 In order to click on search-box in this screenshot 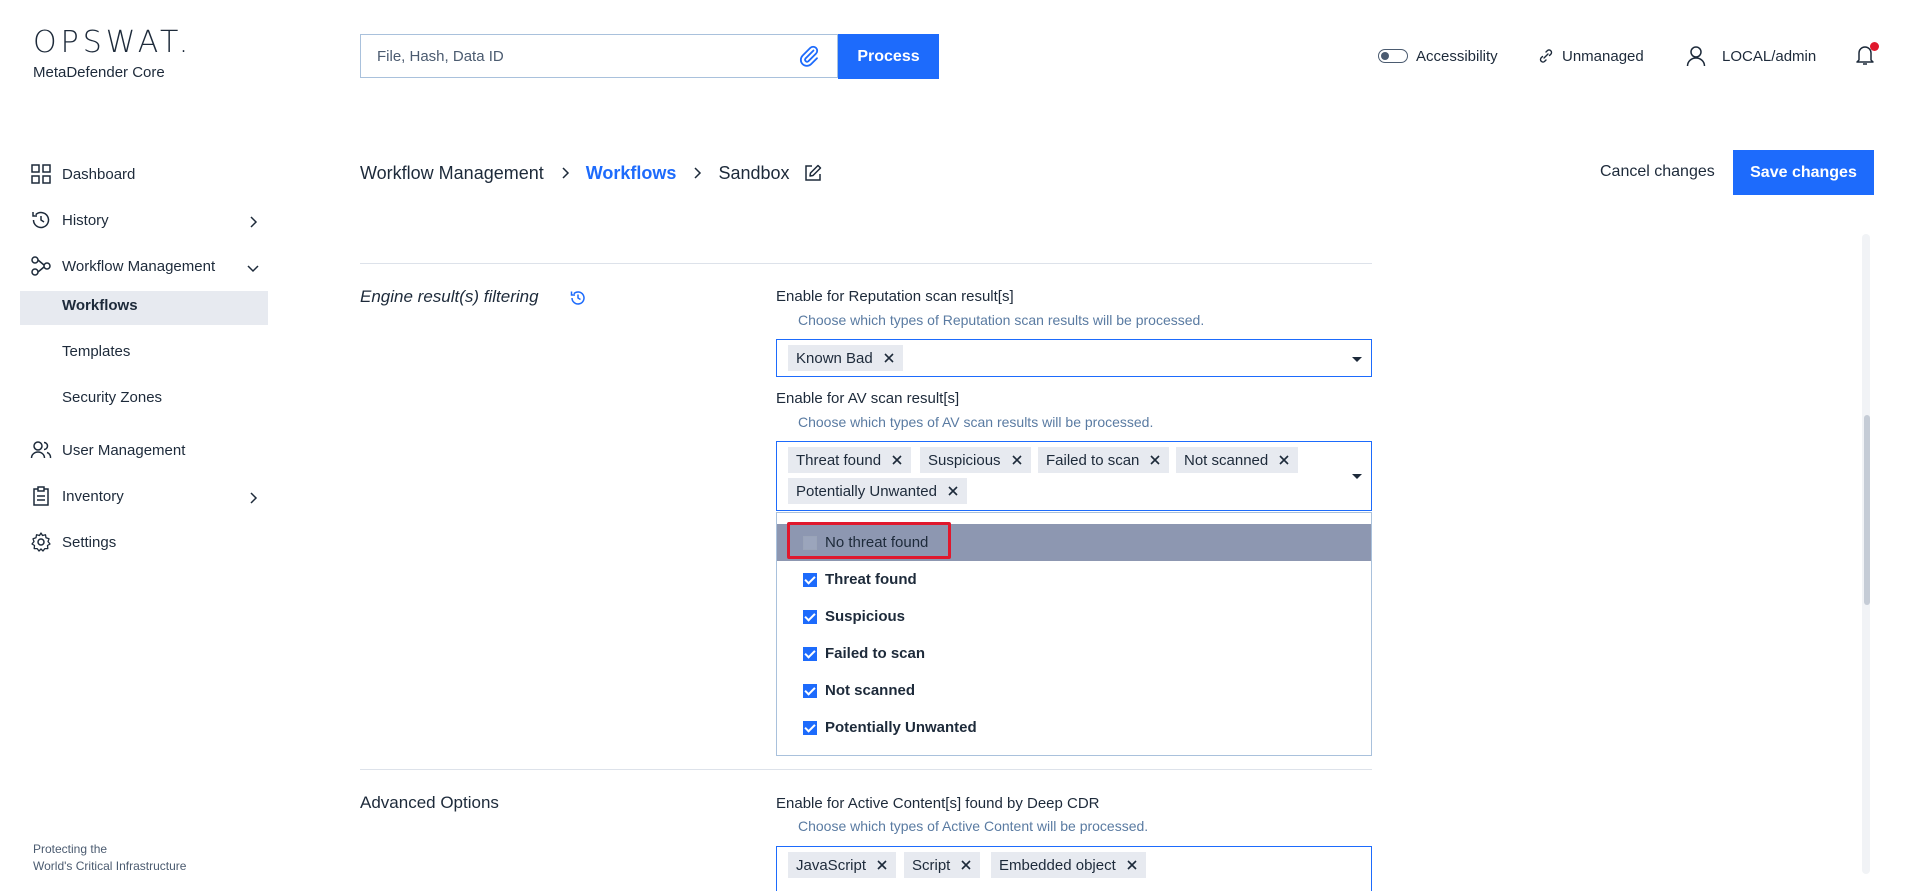, I will do `click(599, 56)`.